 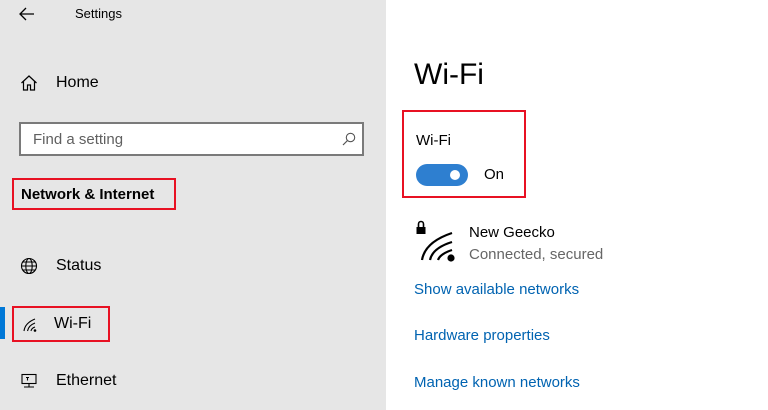 What do you see at coordinates (455, 175) in the screenshot?
I see `toggle-knob` at bounding box center [455, 175].